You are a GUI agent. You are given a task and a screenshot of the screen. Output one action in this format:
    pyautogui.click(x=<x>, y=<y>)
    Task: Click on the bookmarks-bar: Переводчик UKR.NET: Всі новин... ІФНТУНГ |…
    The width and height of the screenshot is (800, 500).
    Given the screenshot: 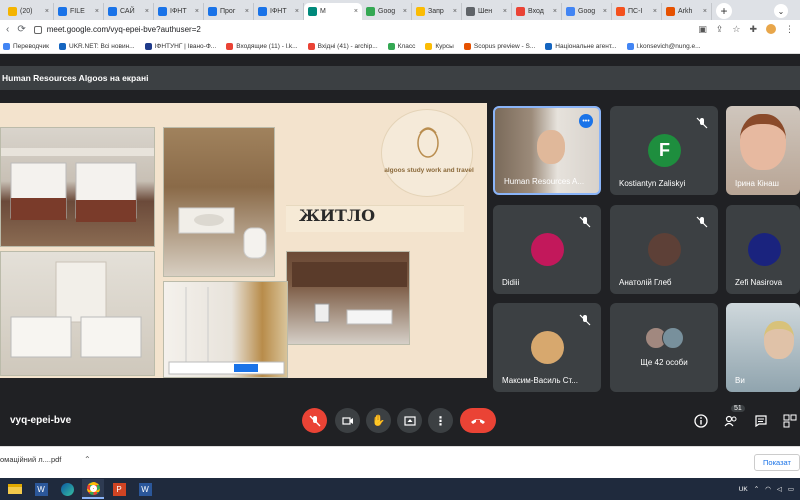 What is the action you would take?
    pyautogui.click(x=400, y=46)
    